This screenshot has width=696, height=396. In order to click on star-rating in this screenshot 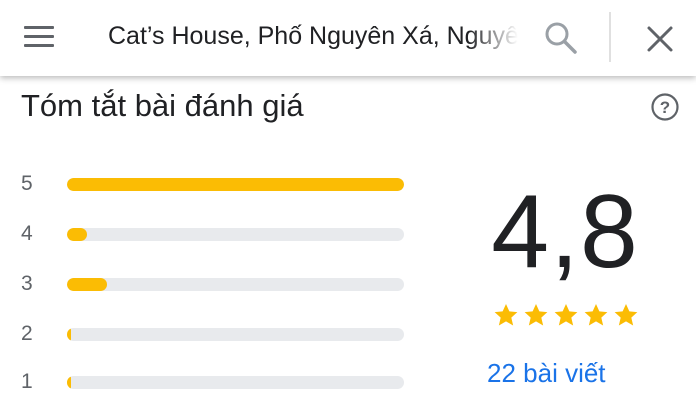, I will do `click(568, 317)`.